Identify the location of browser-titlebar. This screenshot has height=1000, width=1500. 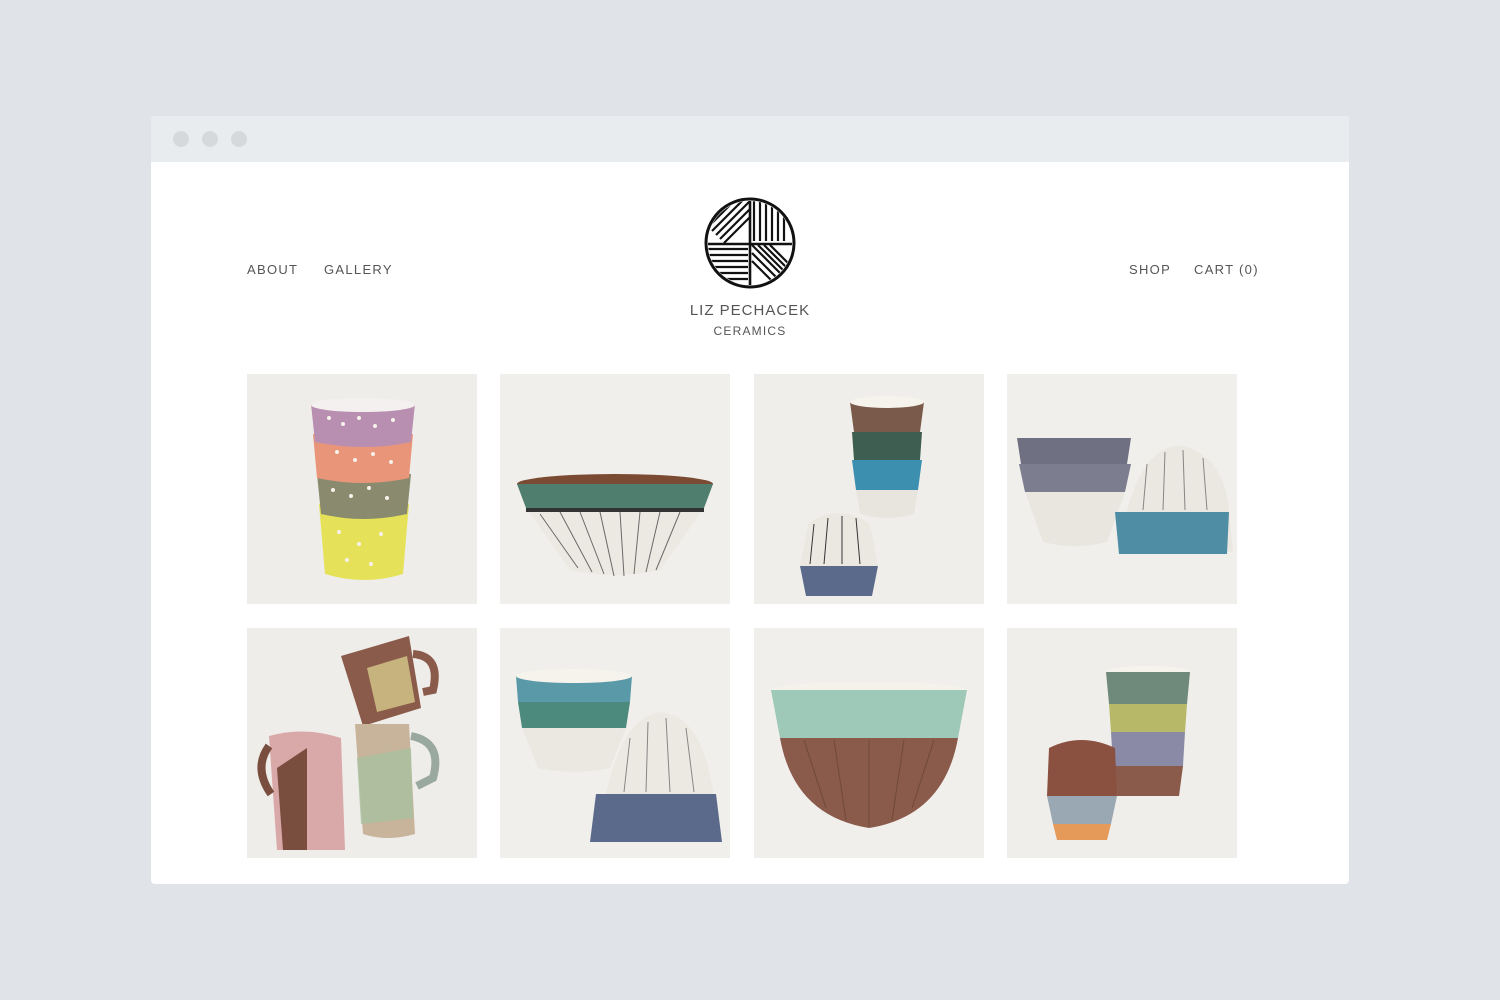
(750, 139).